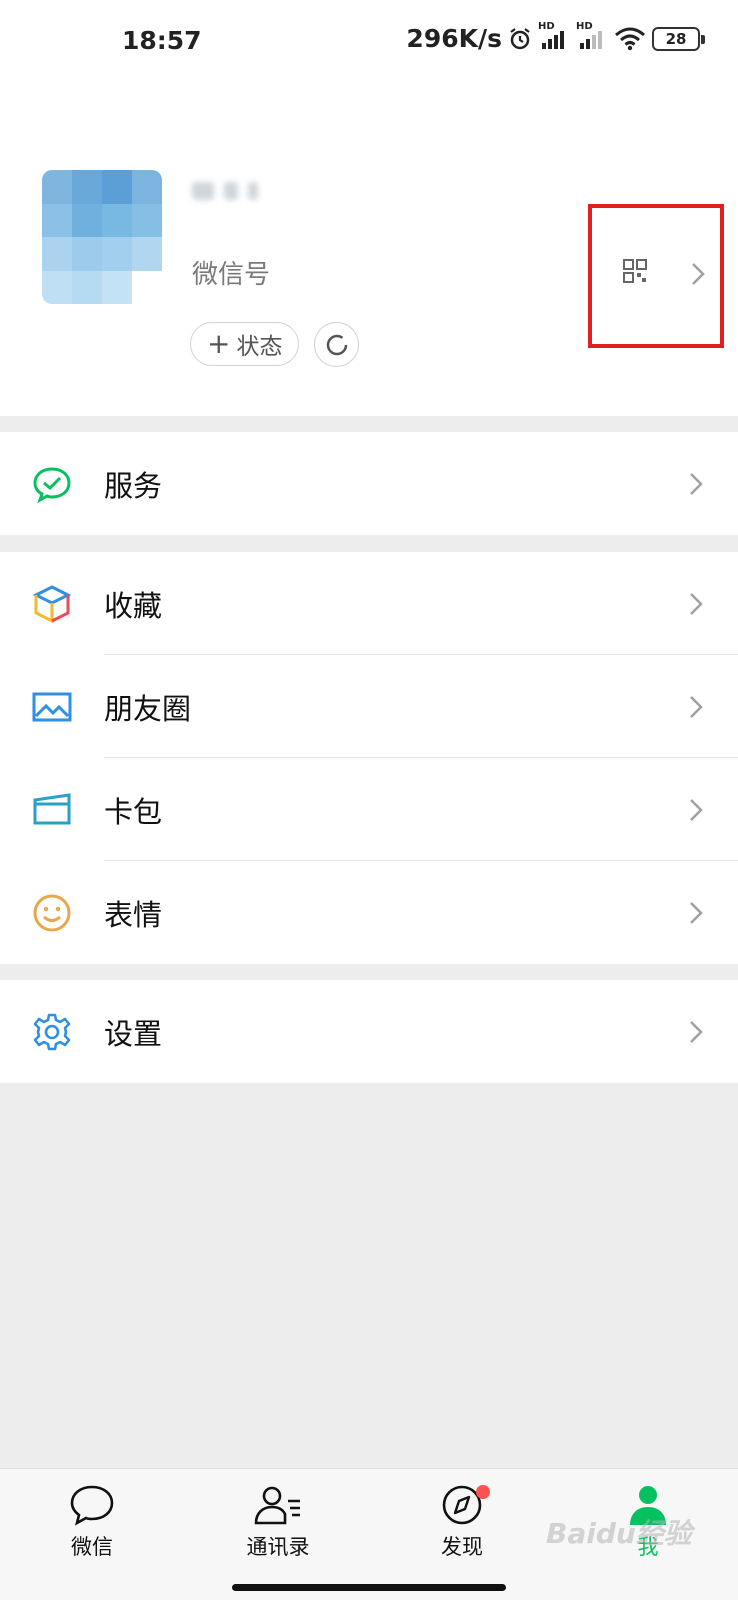  What do you see at coordinates (133, 605) in the screenshot?
I see `favorites-label: 收藏` at bounding box center [133, 605].